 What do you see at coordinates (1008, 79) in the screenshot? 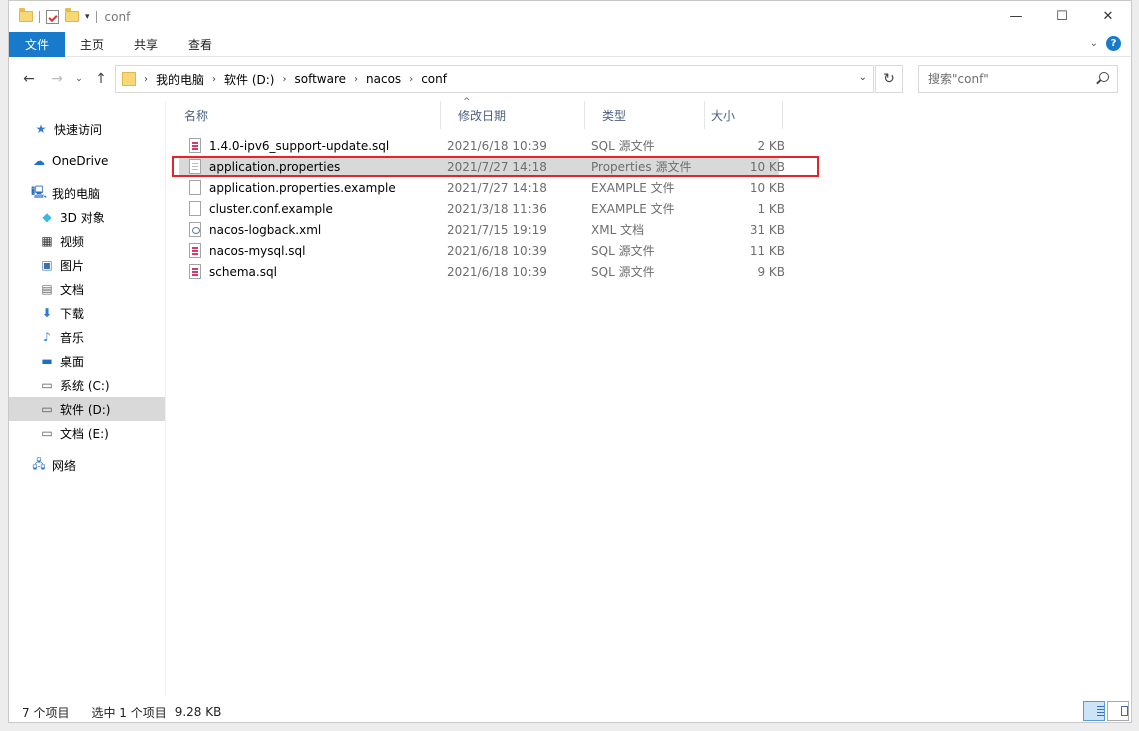
I see `search-input` at bounding box center [1008, 79].